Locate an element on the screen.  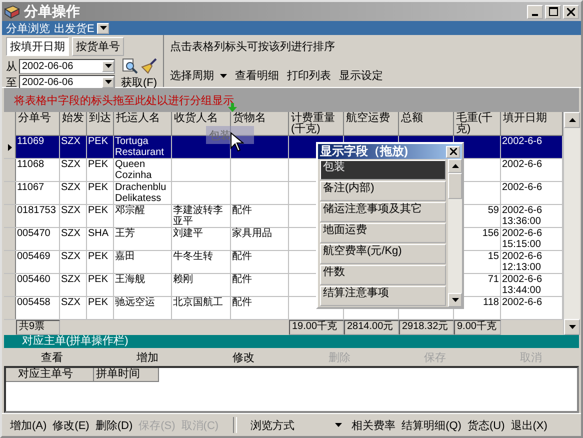
column-header: 拼单时间 is located at coordinates (126, 375).